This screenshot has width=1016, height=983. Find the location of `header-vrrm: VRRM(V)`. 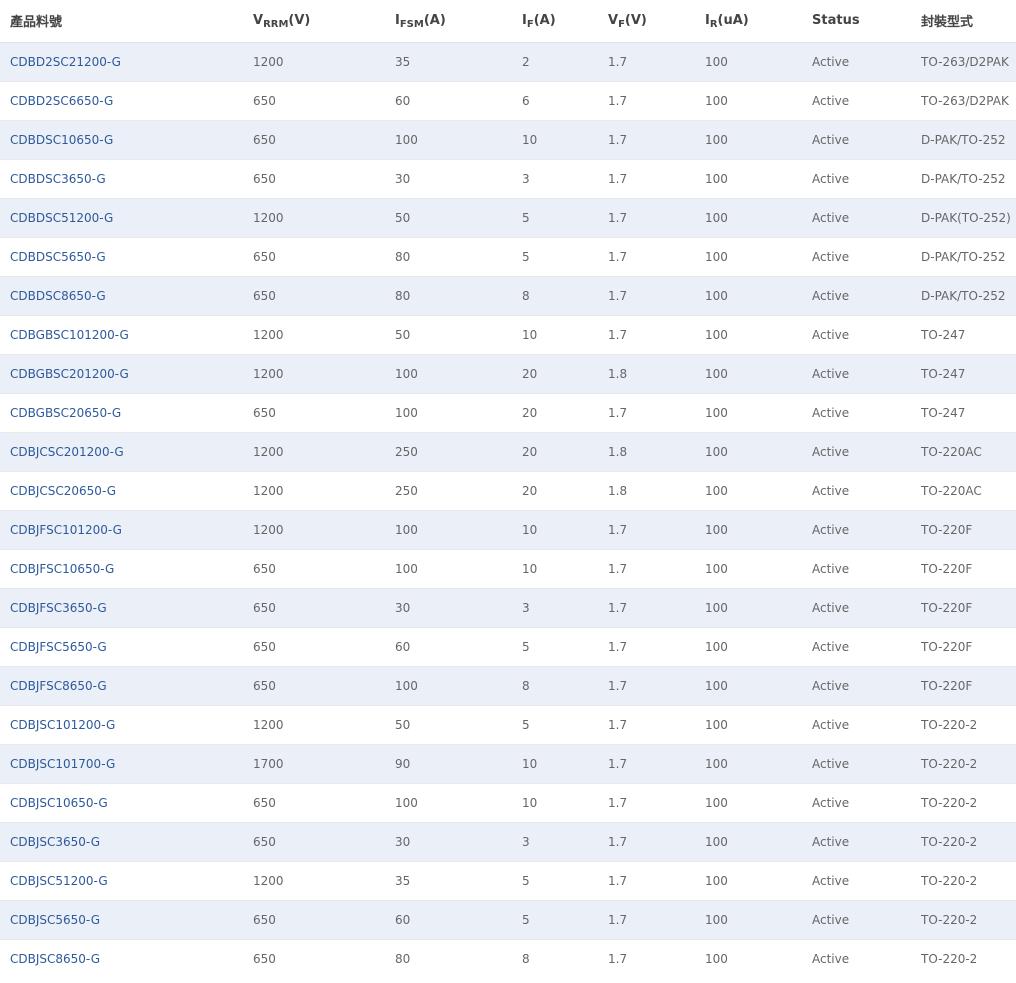

header-vrrm: VRRM(V) is located at coordinates (282, 22).